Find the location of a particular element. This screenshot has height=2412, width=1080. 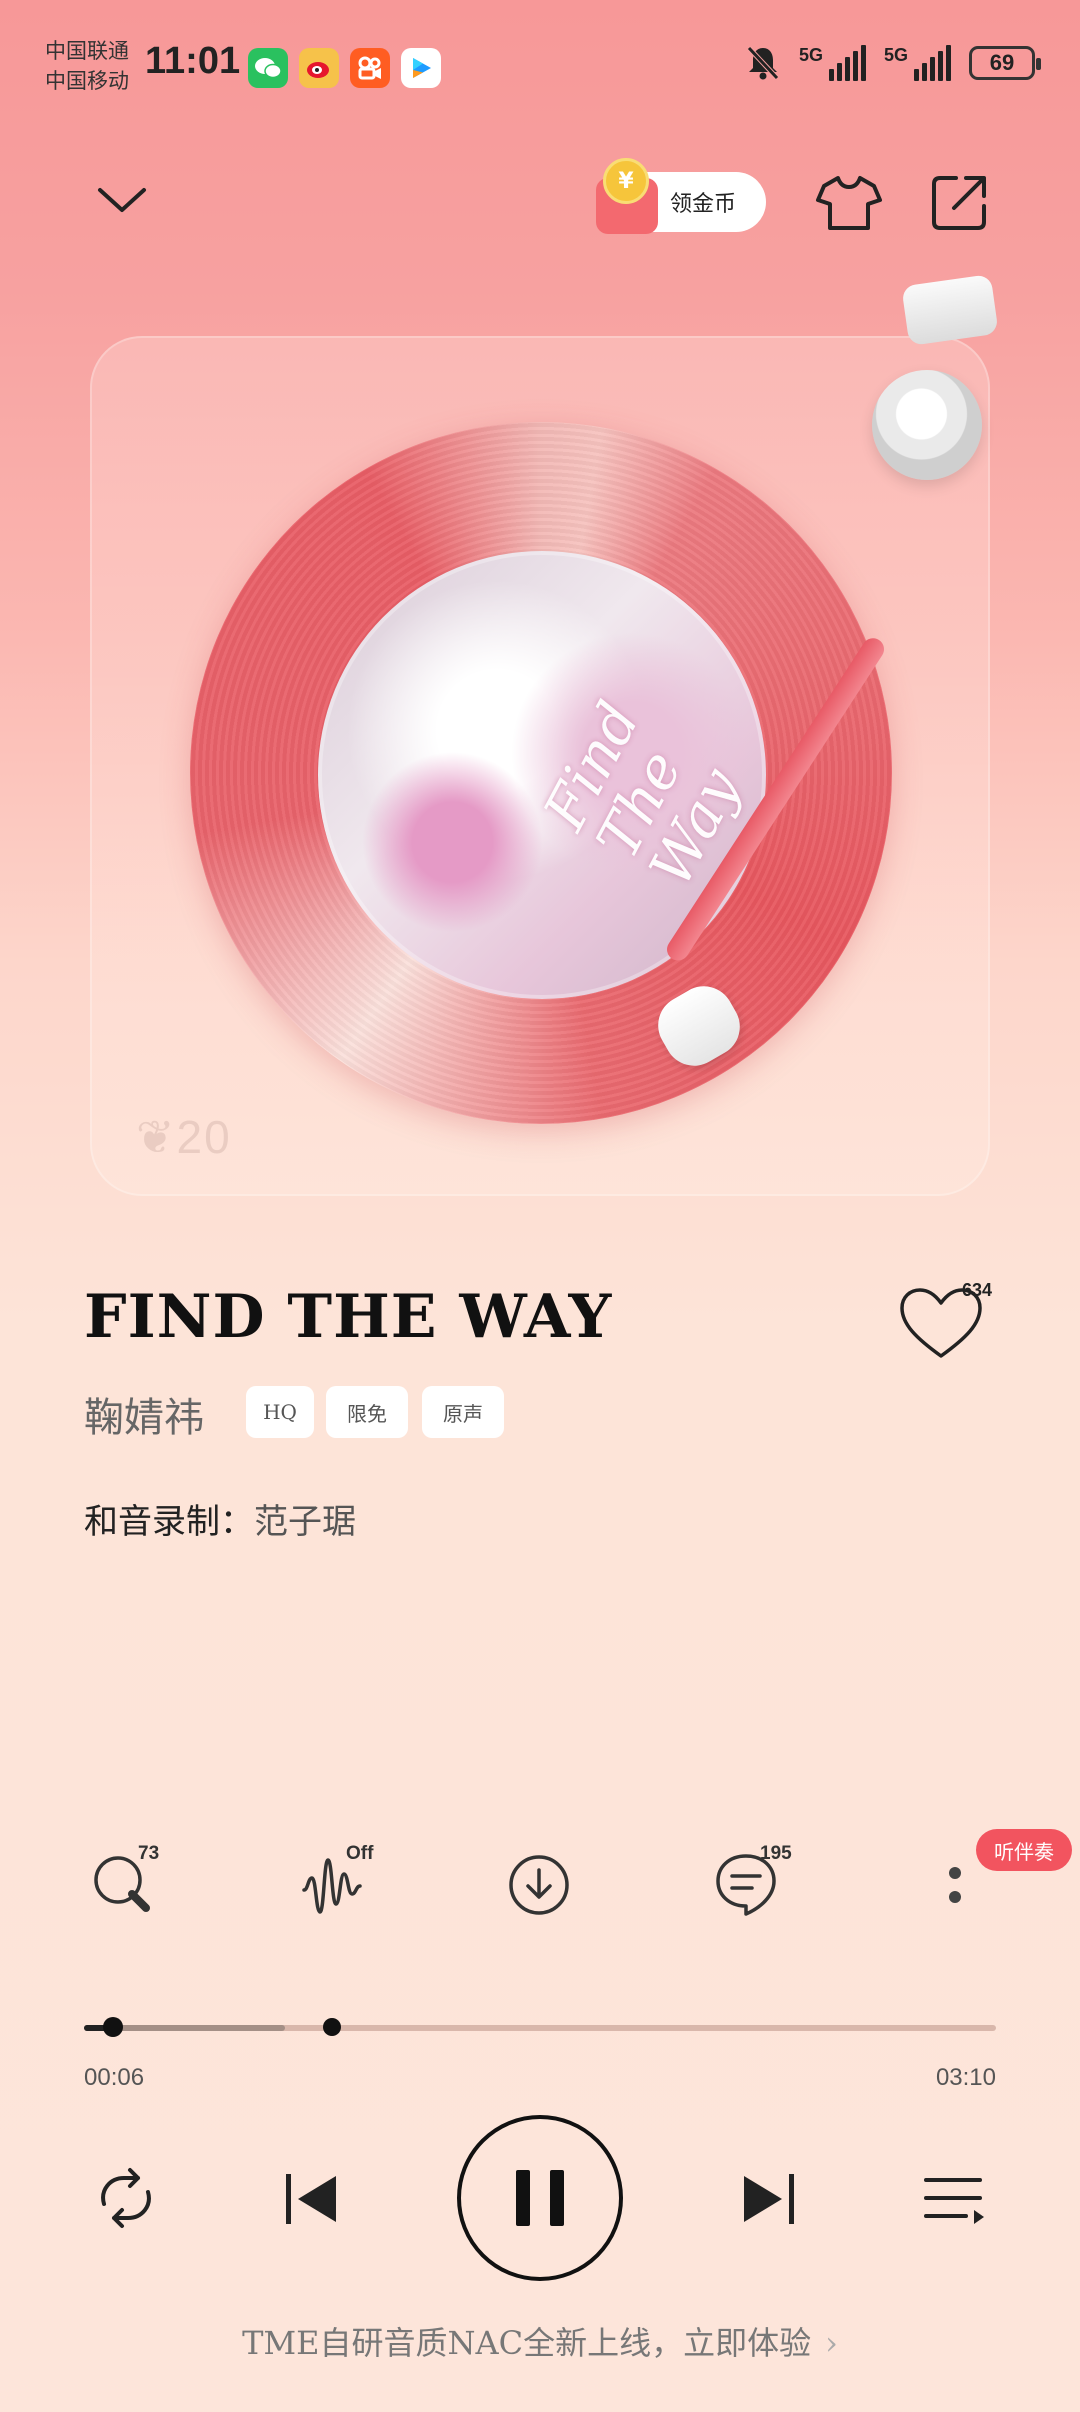

tag-hq: HQ is located at coordinates (280, 1412).